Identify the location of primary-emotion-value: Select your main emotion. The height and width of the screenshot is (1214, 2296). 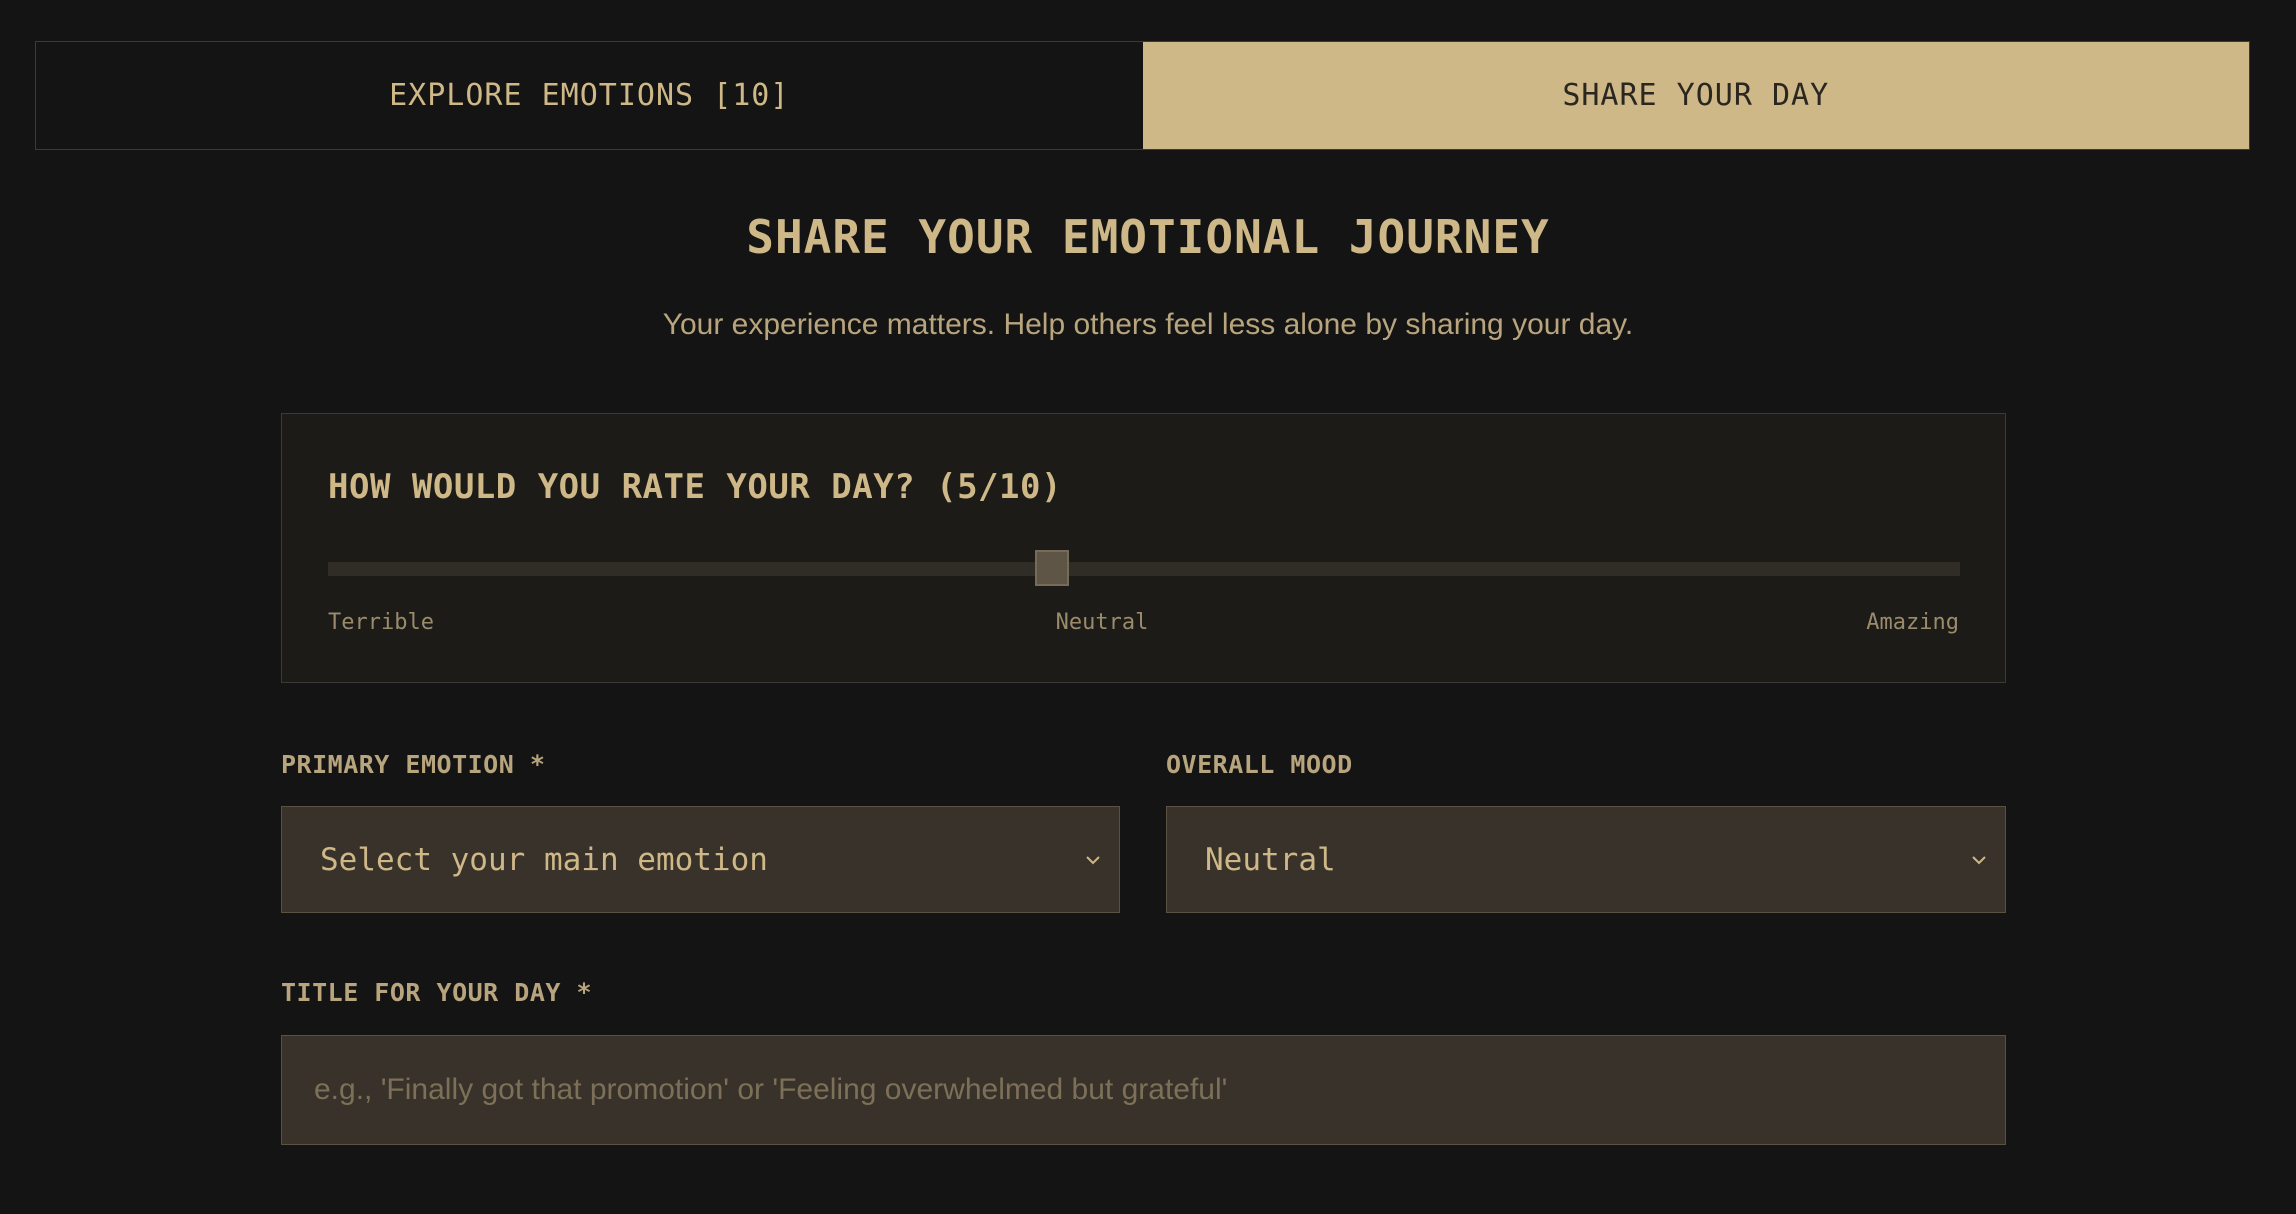
(544, 859).